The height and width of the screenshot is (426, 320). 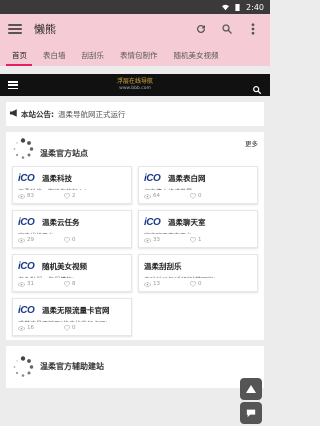 What do you see at coordinates (227, 29) in the screenshot?
I see `search-icon` at bounding box center [227, 29].